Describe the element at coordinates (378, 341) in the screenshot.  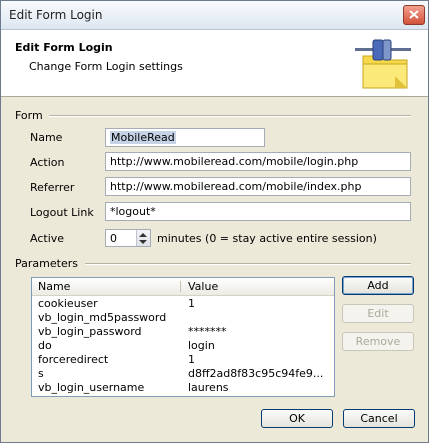
I see `remove-button: Remove` at that location.